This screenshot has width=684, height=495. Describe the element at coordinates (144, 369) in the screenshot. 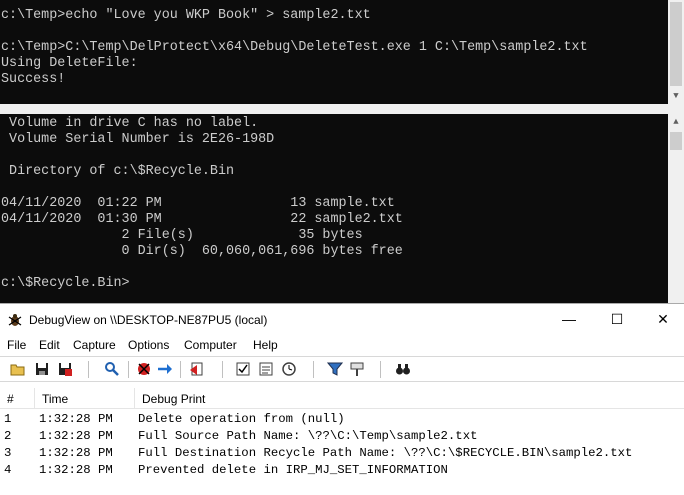

I see `capture-icon` at that location.